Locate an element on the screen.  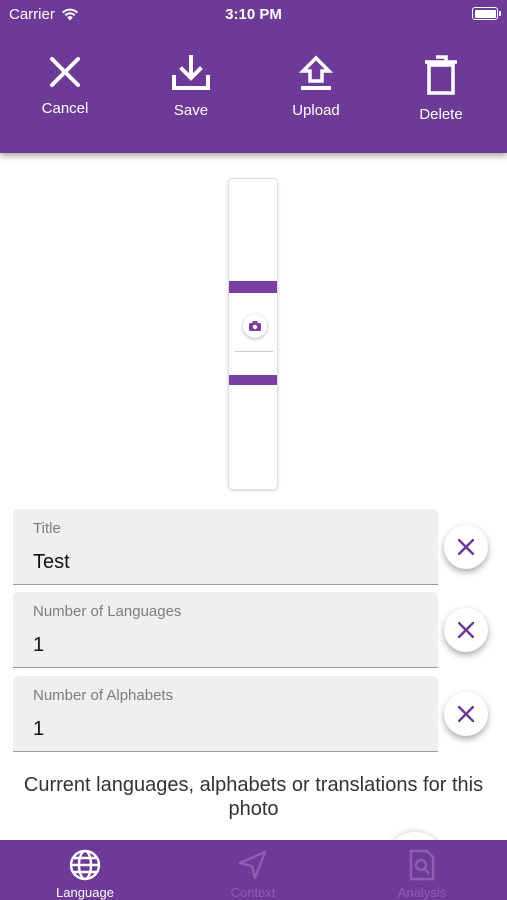
title-field-value: Test is located at coordinates (51, 562).